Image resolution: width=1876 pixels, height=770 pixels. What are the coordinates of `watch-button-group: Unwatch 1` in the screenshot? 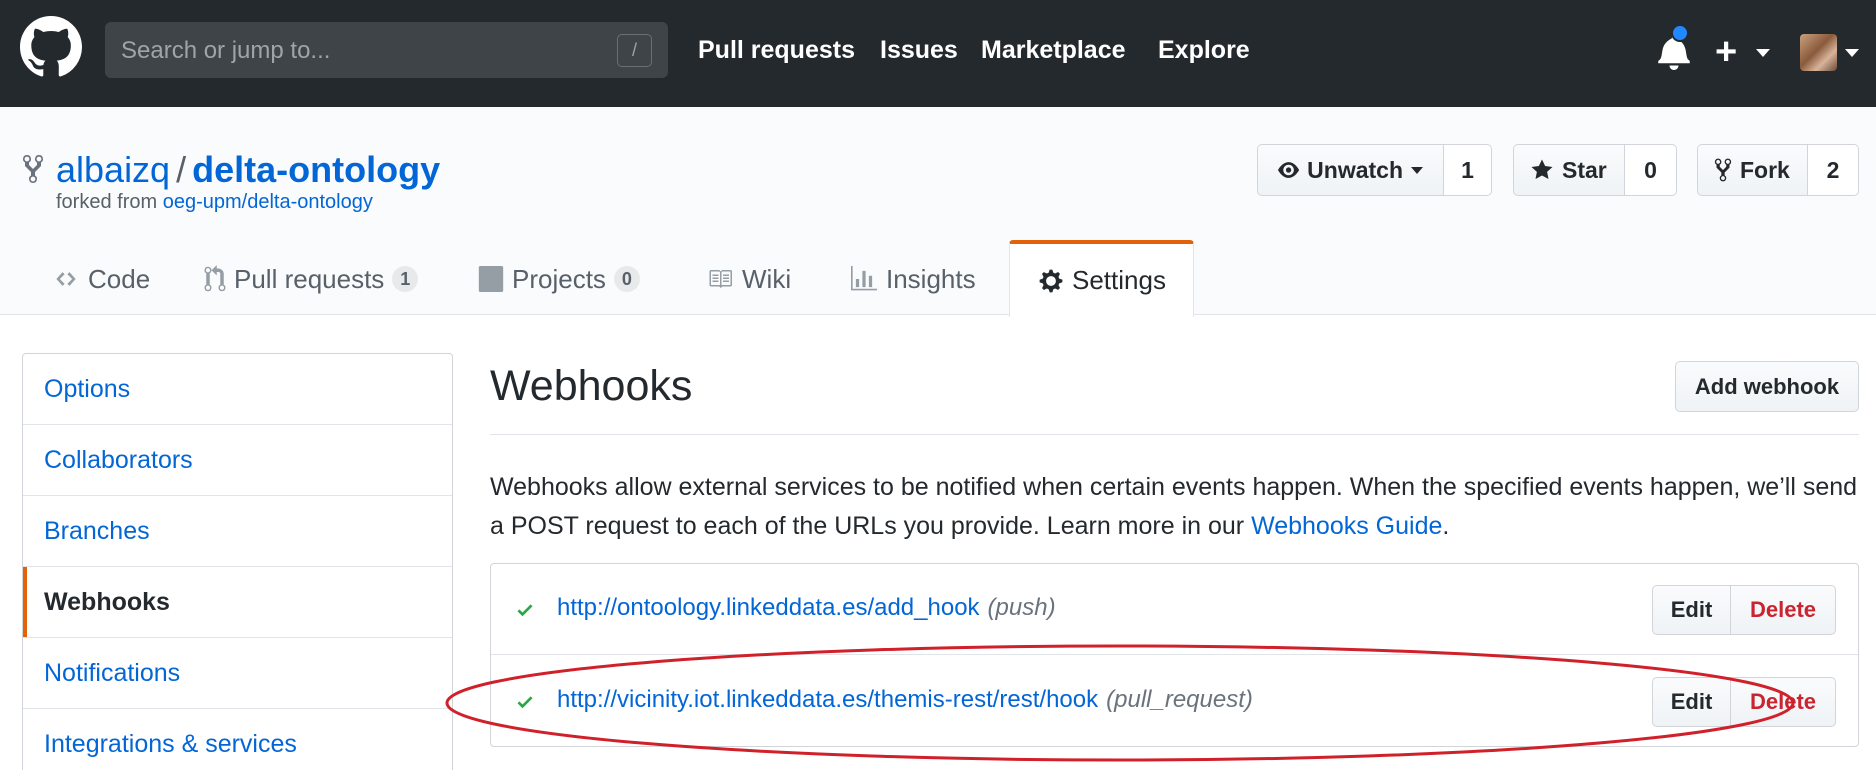 It's located at (1374, 170).